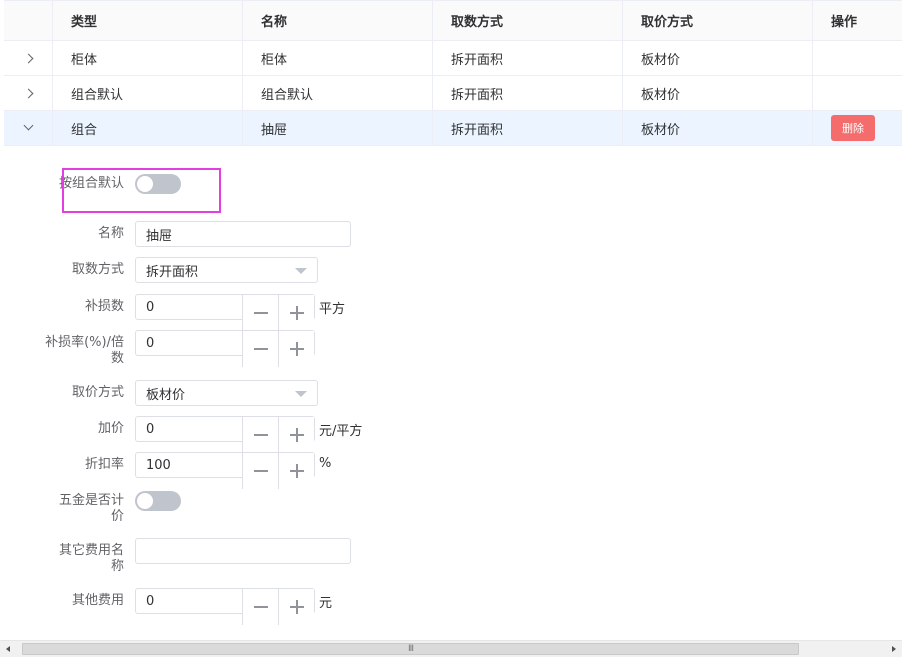 The width and height of the screenshot is (902, 659). What do you see at coordinates (147, 128) in the screenshot?
I see `cell-type: 组合` at bounding box center [147, 128].